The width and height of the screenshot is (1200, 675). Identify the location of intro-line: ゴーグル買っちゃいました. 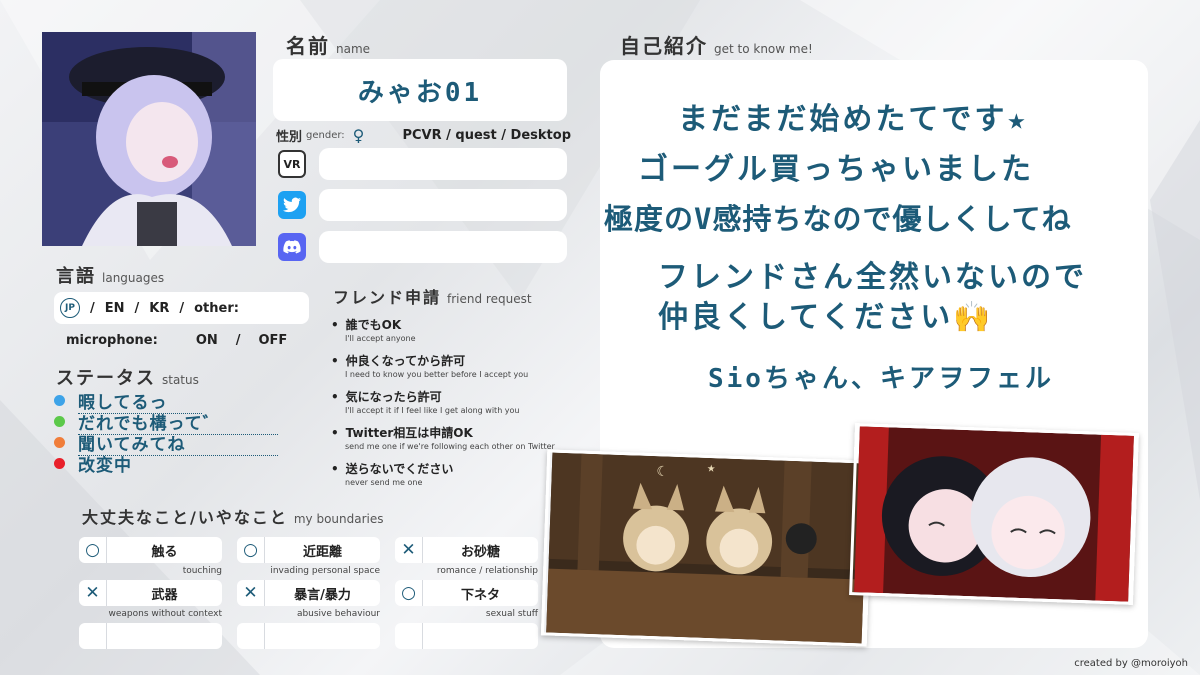
(836, 169).